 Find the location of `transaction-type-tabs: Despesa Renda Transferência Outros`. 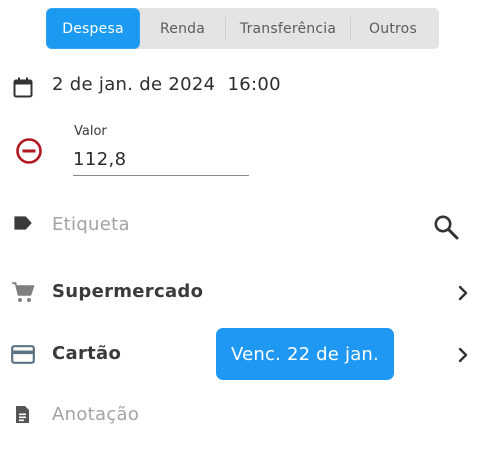

transaction-type-tabs: Despesa Renda Transferência Outros is located at coordinates (242, 28).